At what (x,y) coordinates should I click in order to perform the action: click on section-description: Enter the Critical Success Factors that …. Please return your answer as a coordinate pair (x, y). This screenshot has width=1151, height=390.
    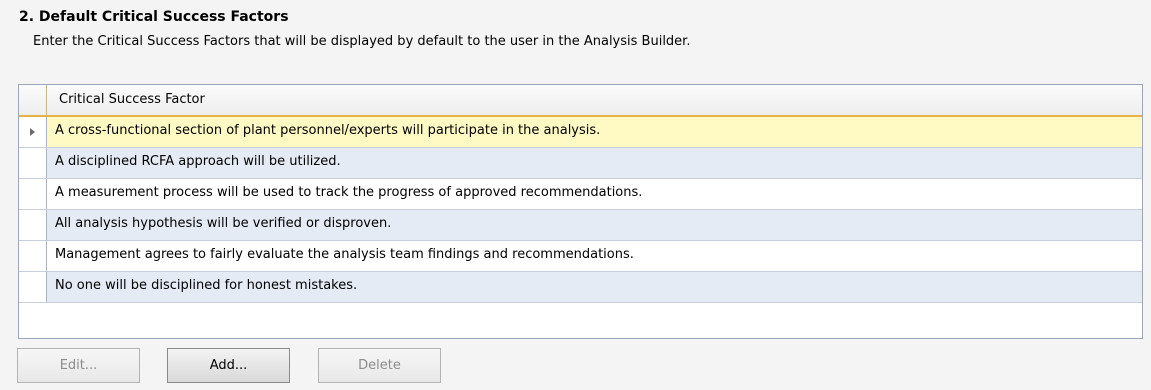
    Looking at the image, I should click on (362, 41).